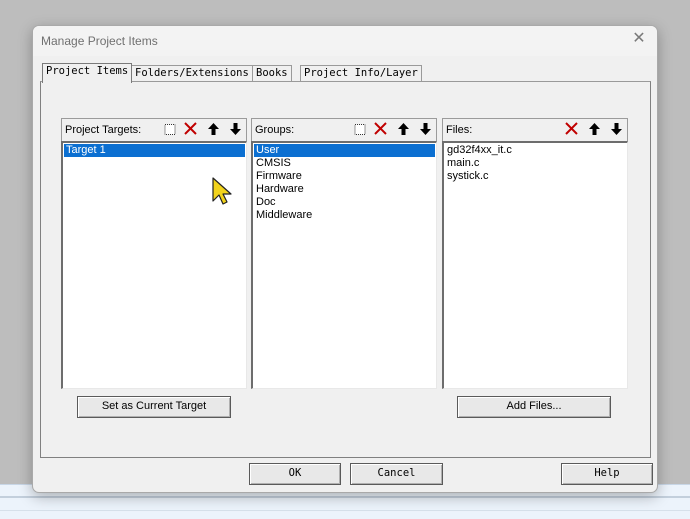 The width and height of the screenshot is (690, 519). I want to click on list-item: Doc, so click(344, 202).